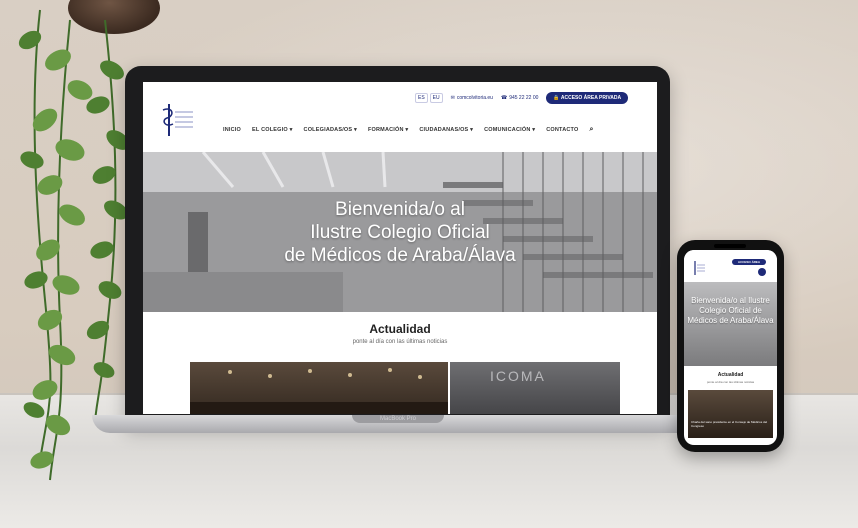 Image resolution: width=858 pixels, height=528 pixels. I want to click on nav-formacion: FORMACIÓN ▾, so click(388, 130).